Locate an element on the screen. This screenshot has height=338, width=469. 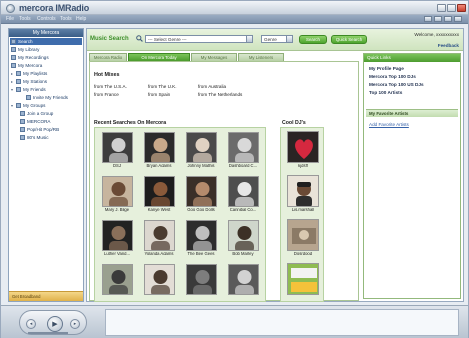
next-icon: ▸ is located at coordinates (75, 324).